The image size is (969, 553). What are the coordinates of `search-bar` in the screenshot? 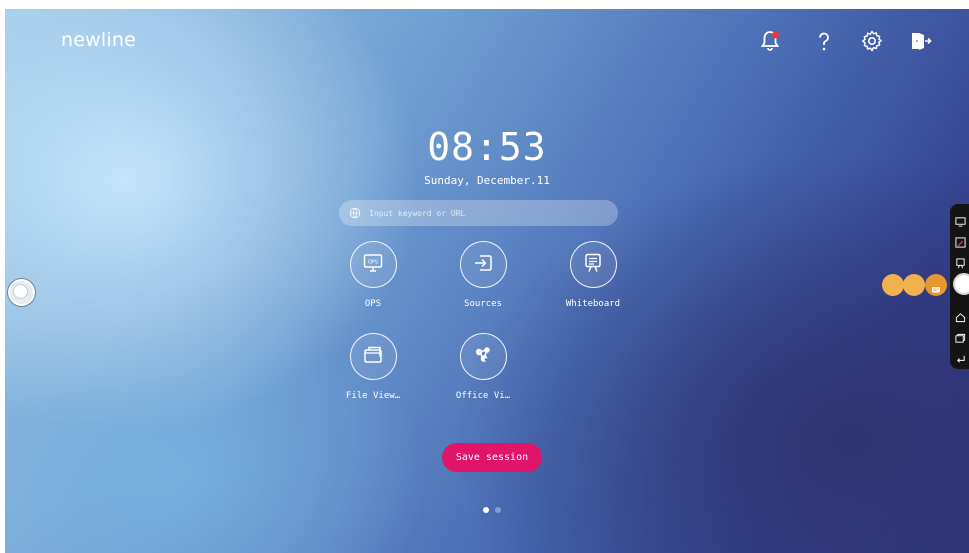 It's located at (478, 213).